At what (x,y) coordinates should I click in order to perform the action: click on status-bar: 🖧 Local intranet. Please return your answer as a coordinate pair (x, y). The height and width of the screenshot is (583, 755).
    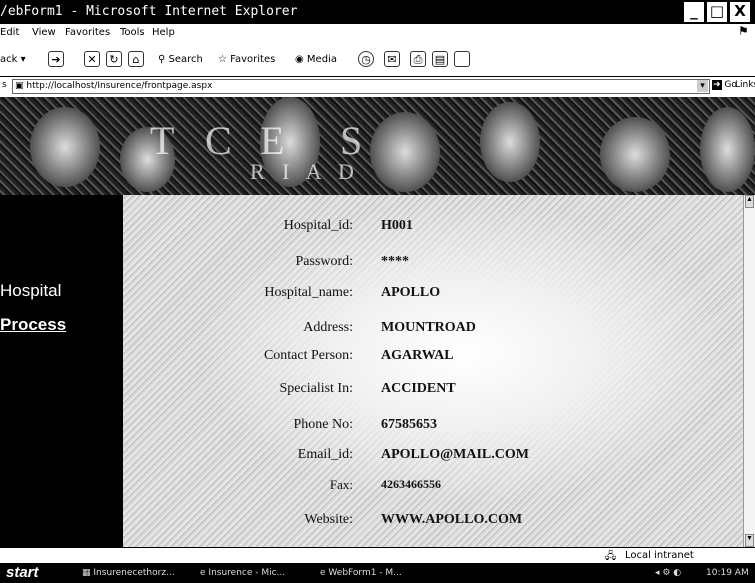
    Looking at the image, I should click on (377, 555).